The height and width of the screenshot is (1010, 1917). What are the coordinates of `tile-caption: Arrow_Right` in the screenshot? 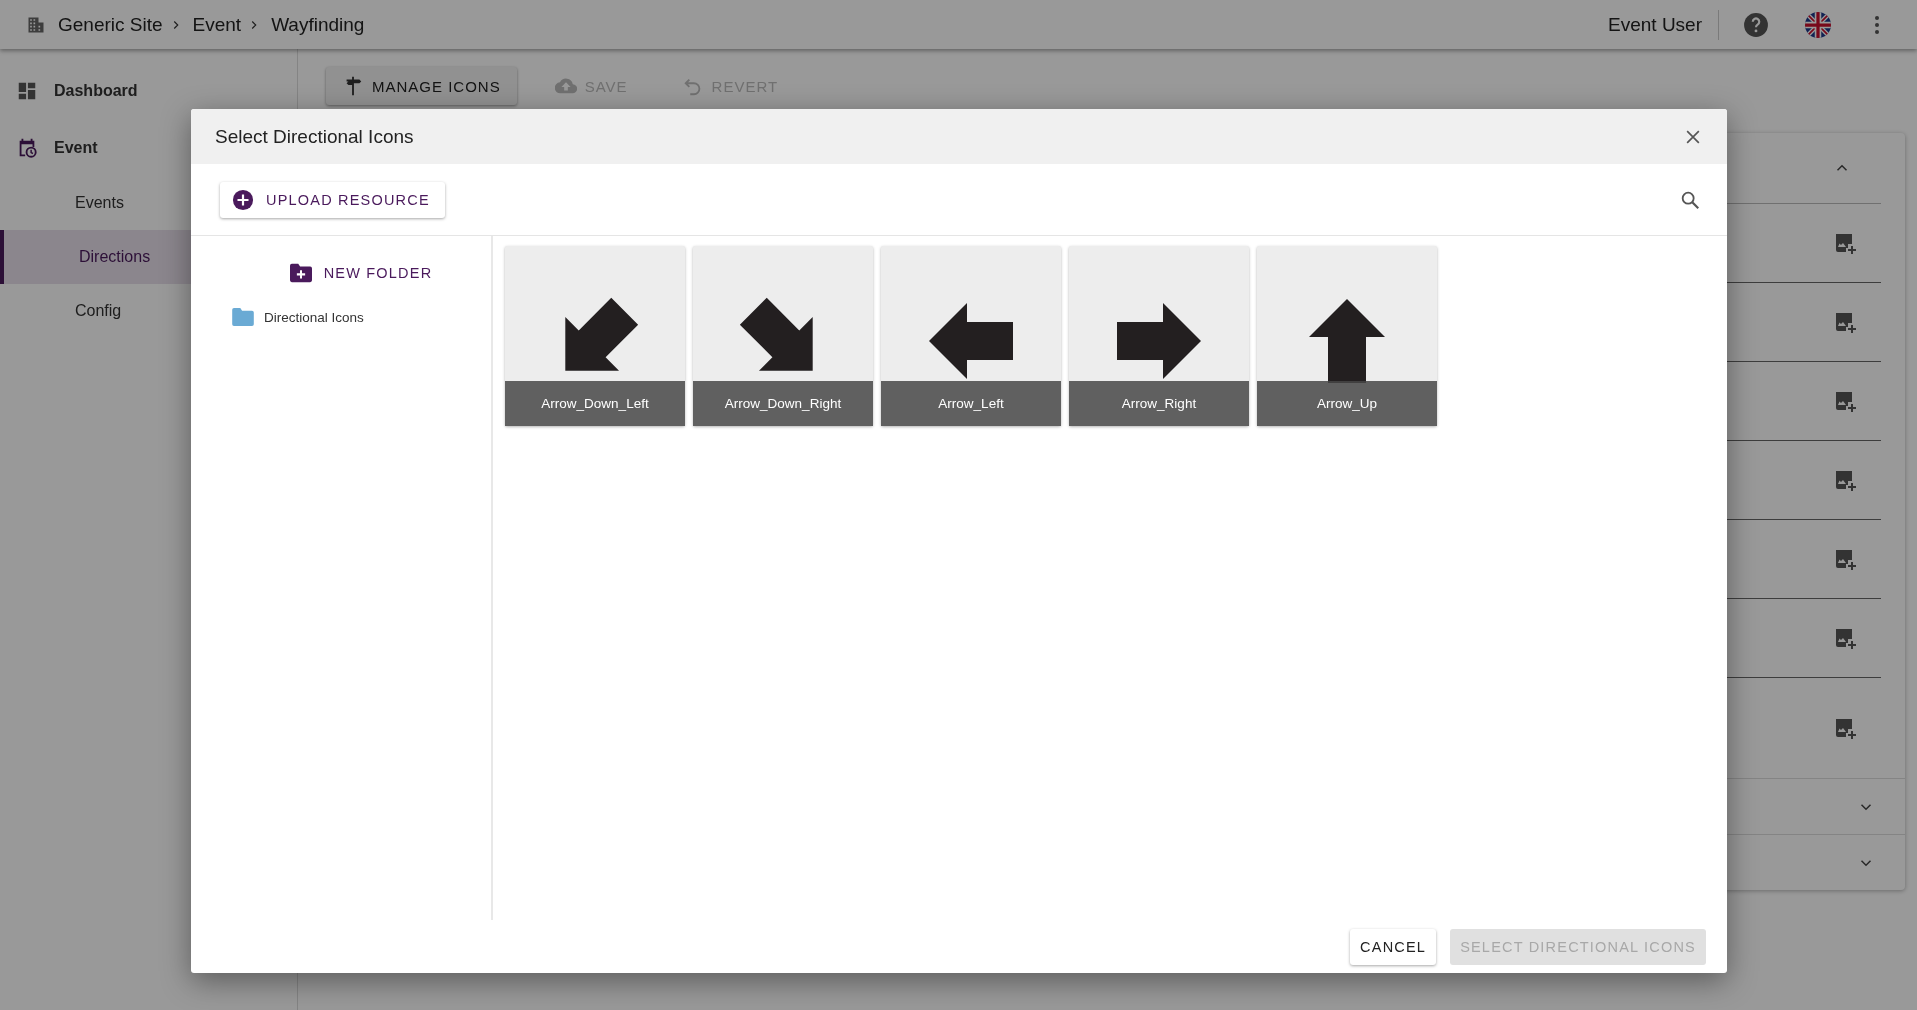 It's located at (1159, 403).